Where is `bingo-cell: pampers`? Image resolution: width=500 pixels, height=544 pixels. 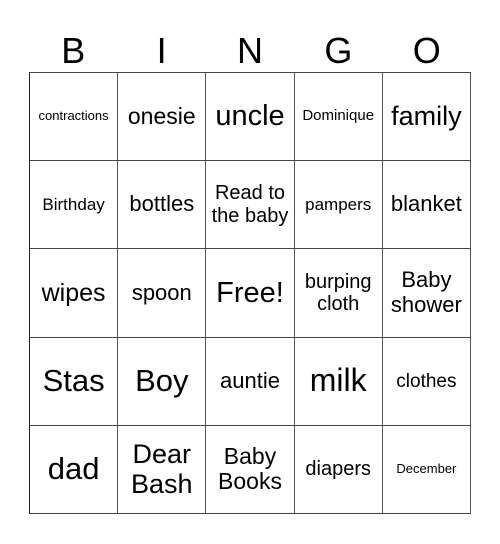 bingo-cell: pampers is located at coordinates (338, 205).